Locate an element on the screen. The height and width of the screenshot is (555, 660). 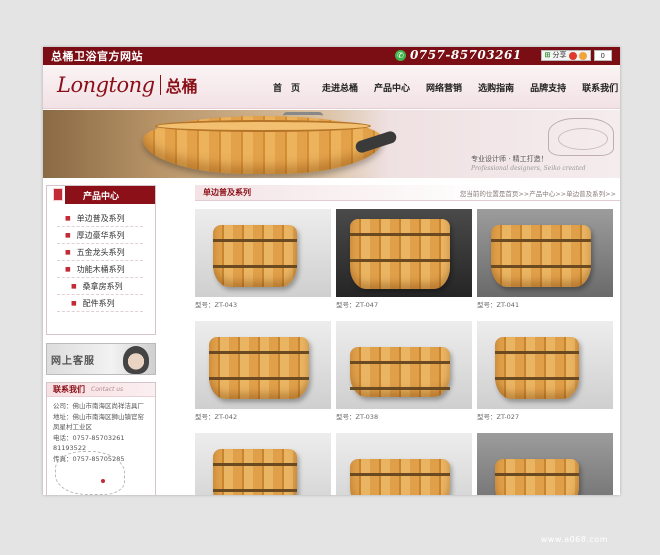
product-card: 型号：ZT-042 is located at coordinates (263, 373).